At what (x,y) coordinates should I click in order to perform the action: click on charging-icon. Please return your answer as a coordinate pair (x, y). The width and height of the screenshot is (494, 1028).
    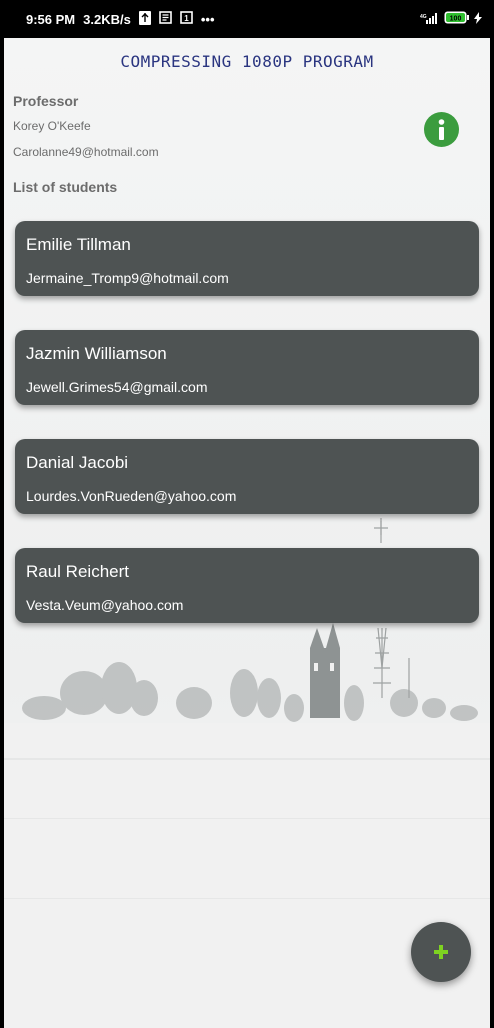
    Looking at the image, I should click on (478, 19).